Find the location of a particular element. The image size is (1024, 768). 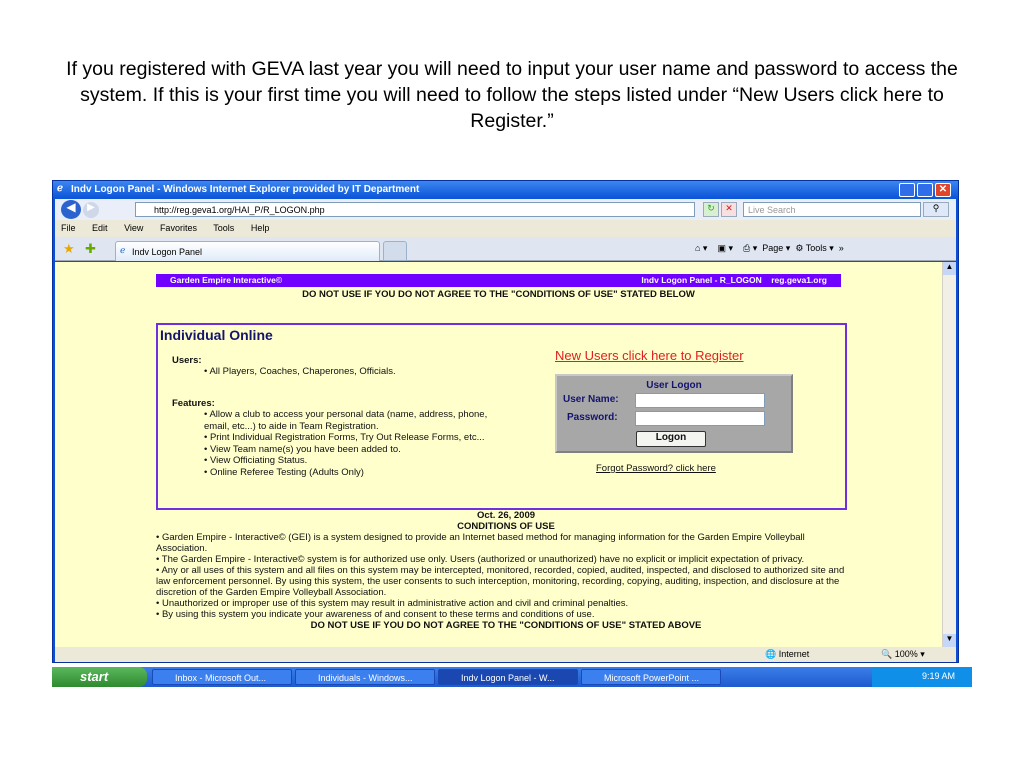

menu-favorites: Favorites is located at coordinates (178, 228).